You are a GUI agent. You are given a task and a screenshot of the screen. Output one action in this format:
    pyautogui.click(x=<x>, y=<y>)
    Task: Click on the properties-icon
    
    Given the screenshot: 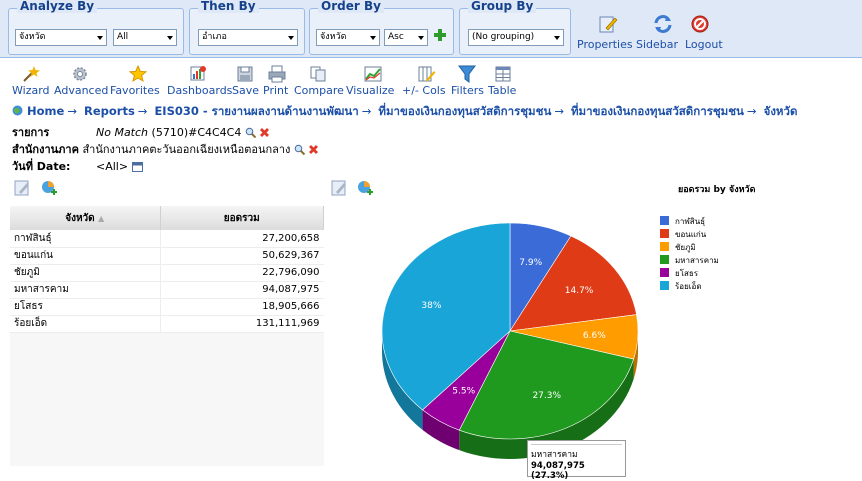 What is the action you would take?
    pyautogui.click(x=608, y=24)
    